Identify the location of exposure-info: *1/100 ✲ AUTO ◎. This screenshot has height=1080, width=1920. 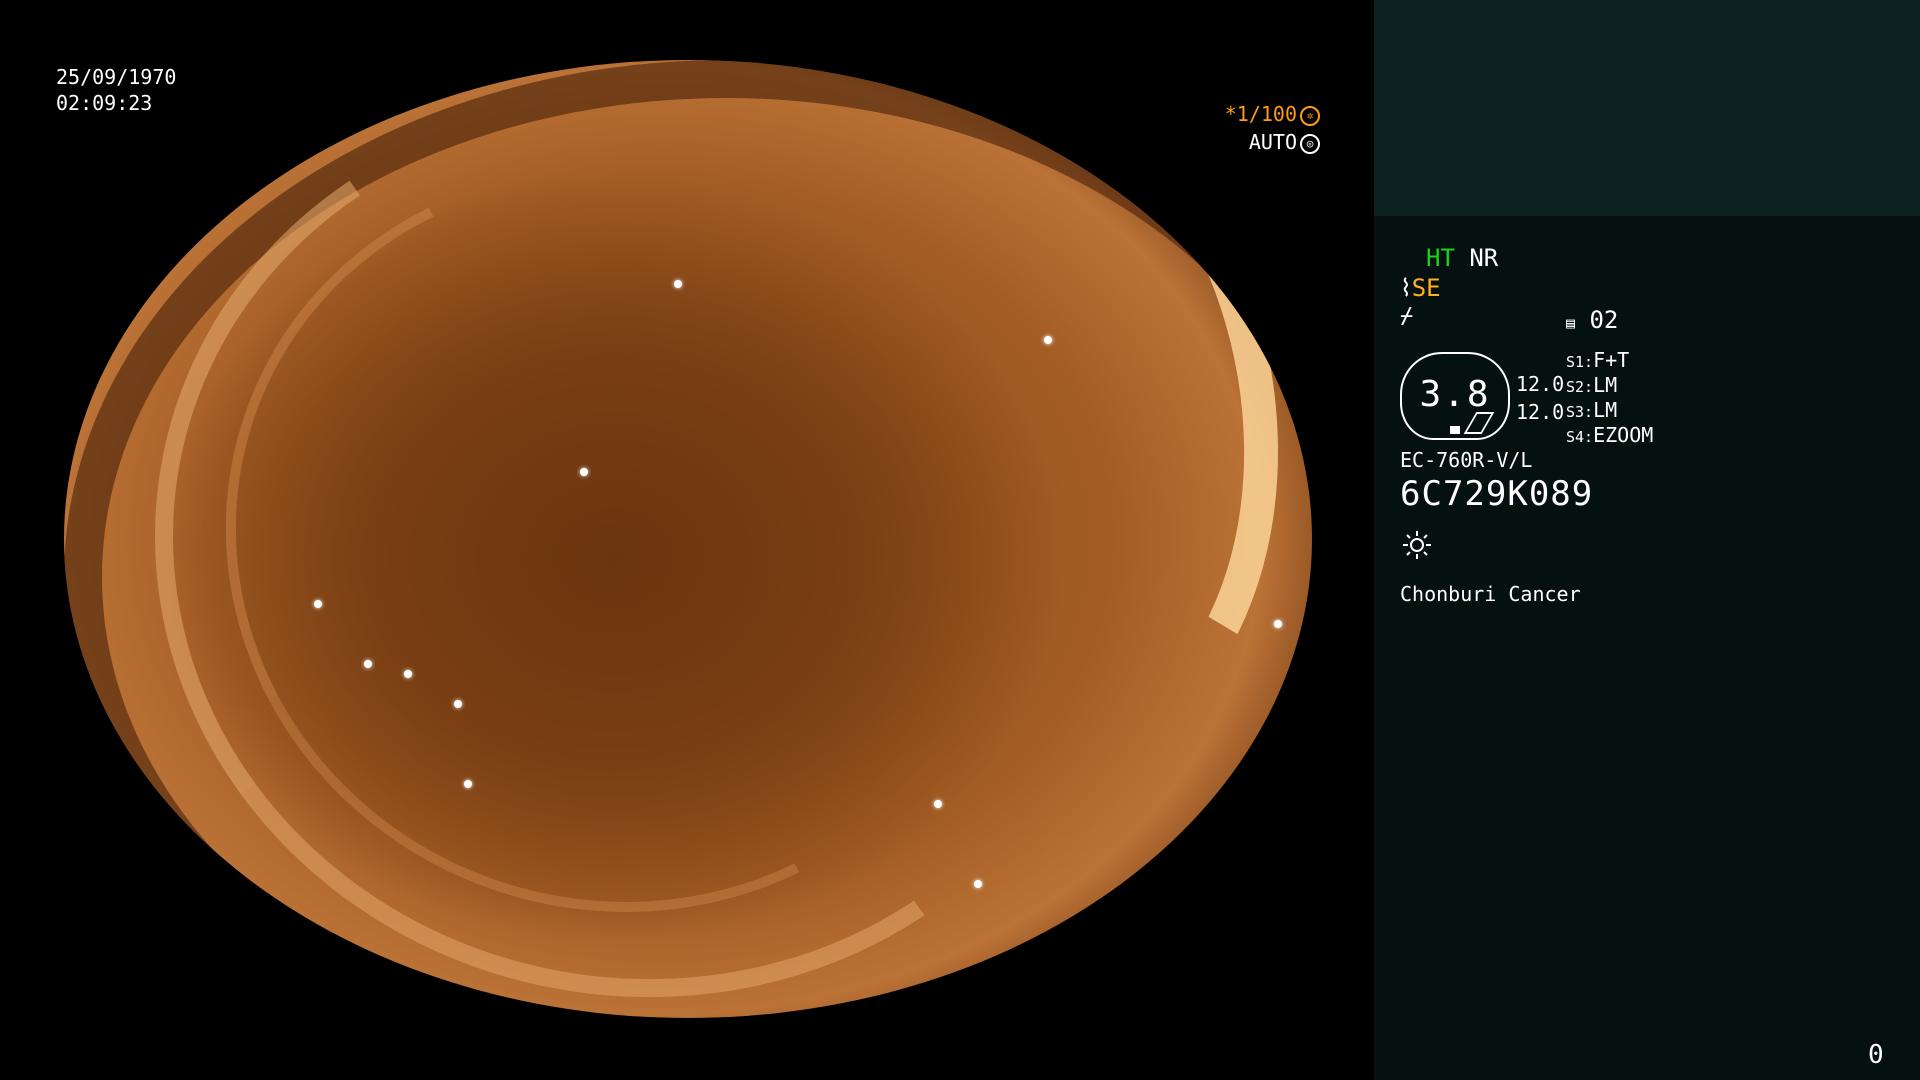
(1272, 128).